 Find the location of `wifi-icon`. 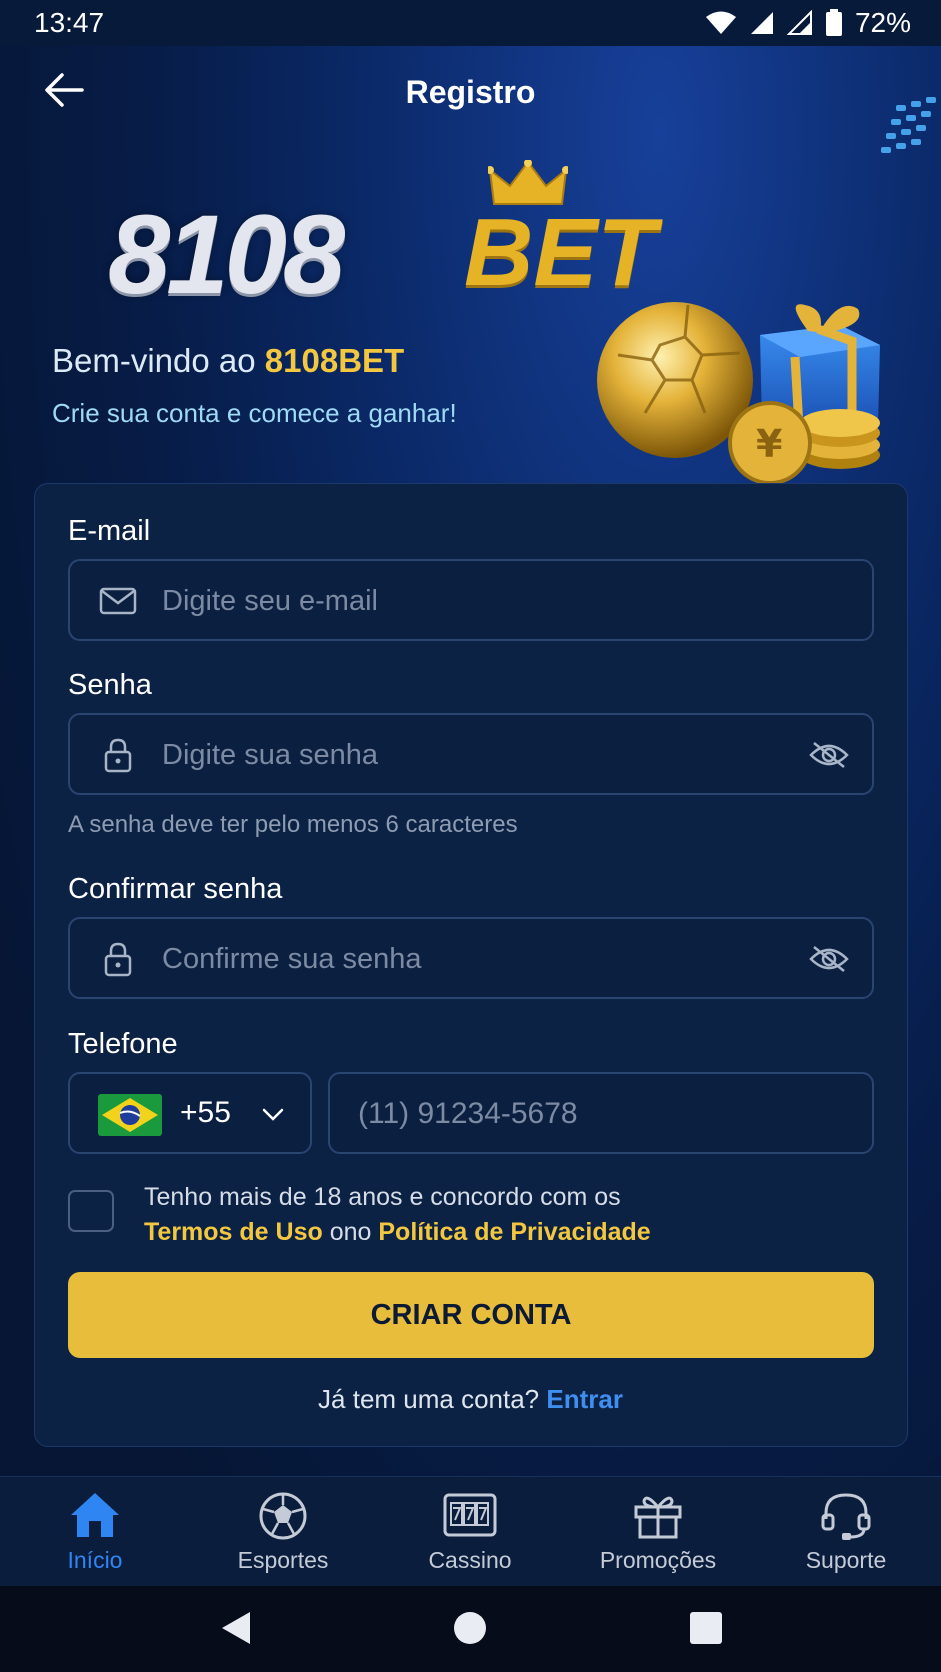

wifi-icon is located at coordinates (720, 22).